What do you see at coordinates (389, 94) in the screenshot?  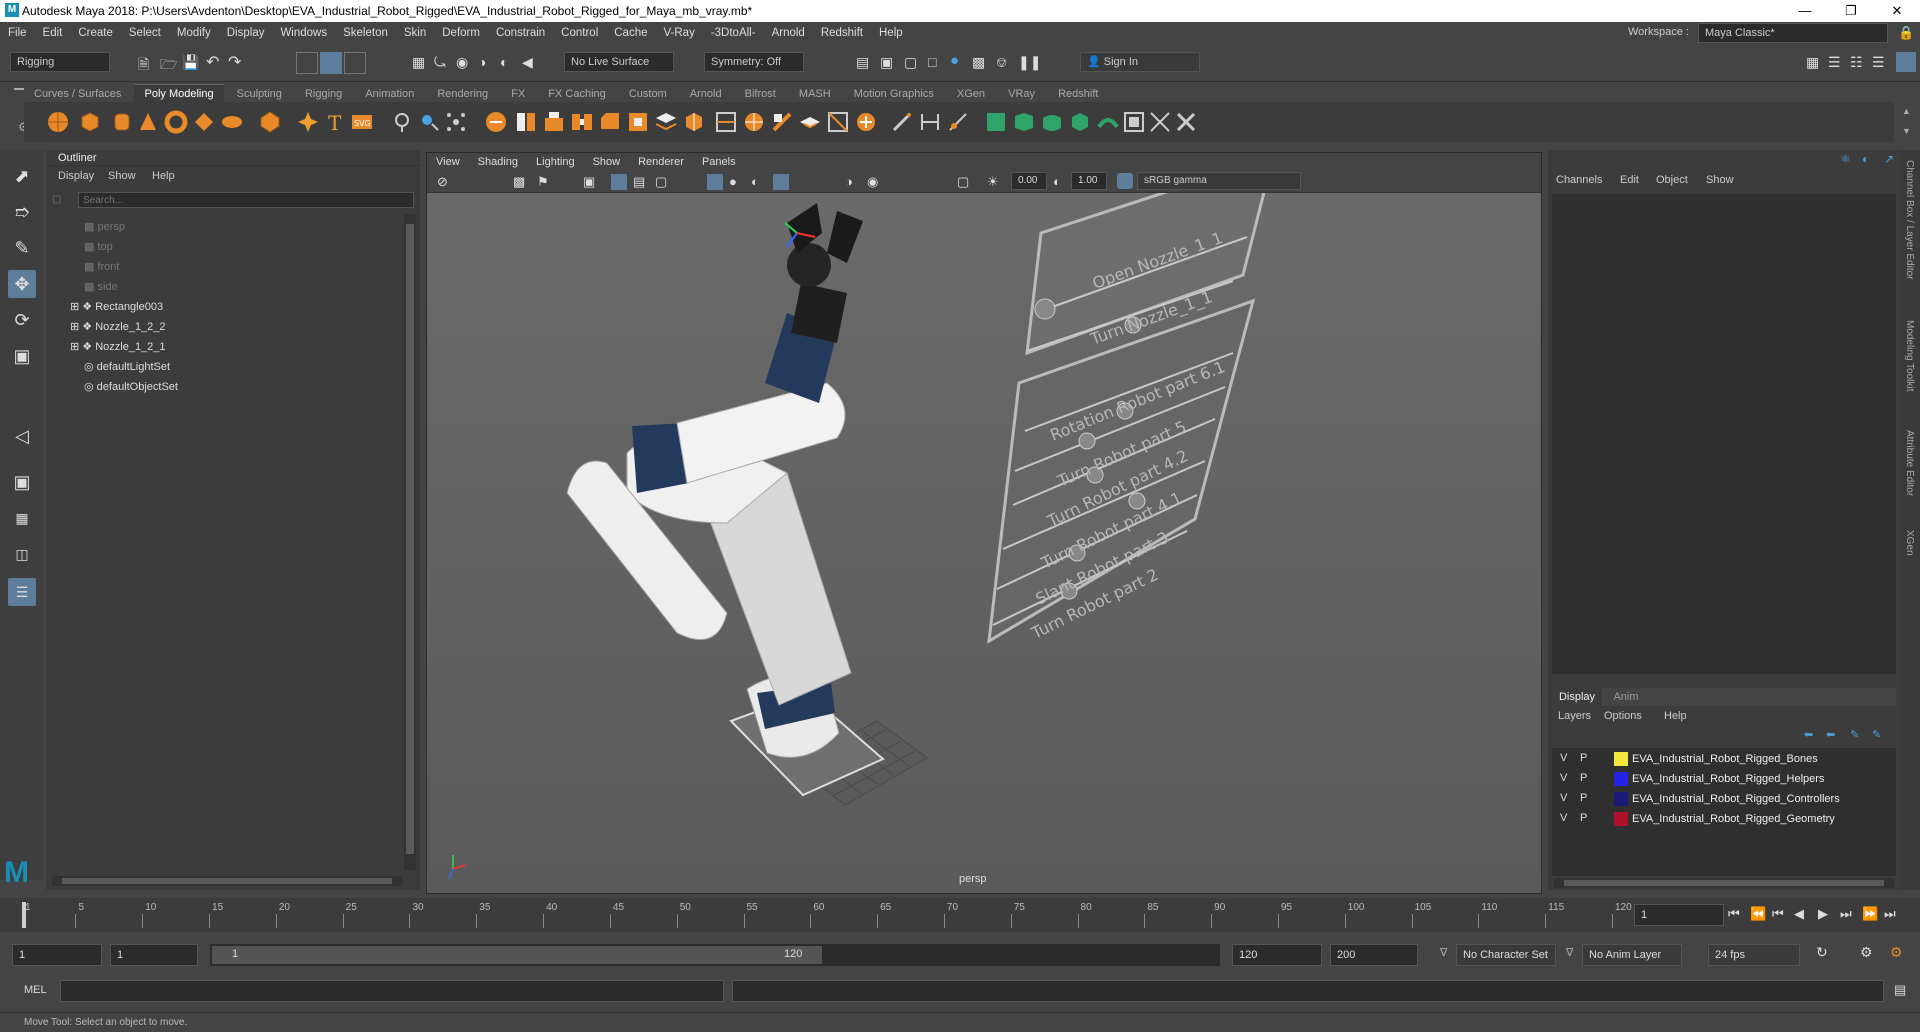 I see `shelf-tab-animation: Animation` at bounding box center [389, 94].